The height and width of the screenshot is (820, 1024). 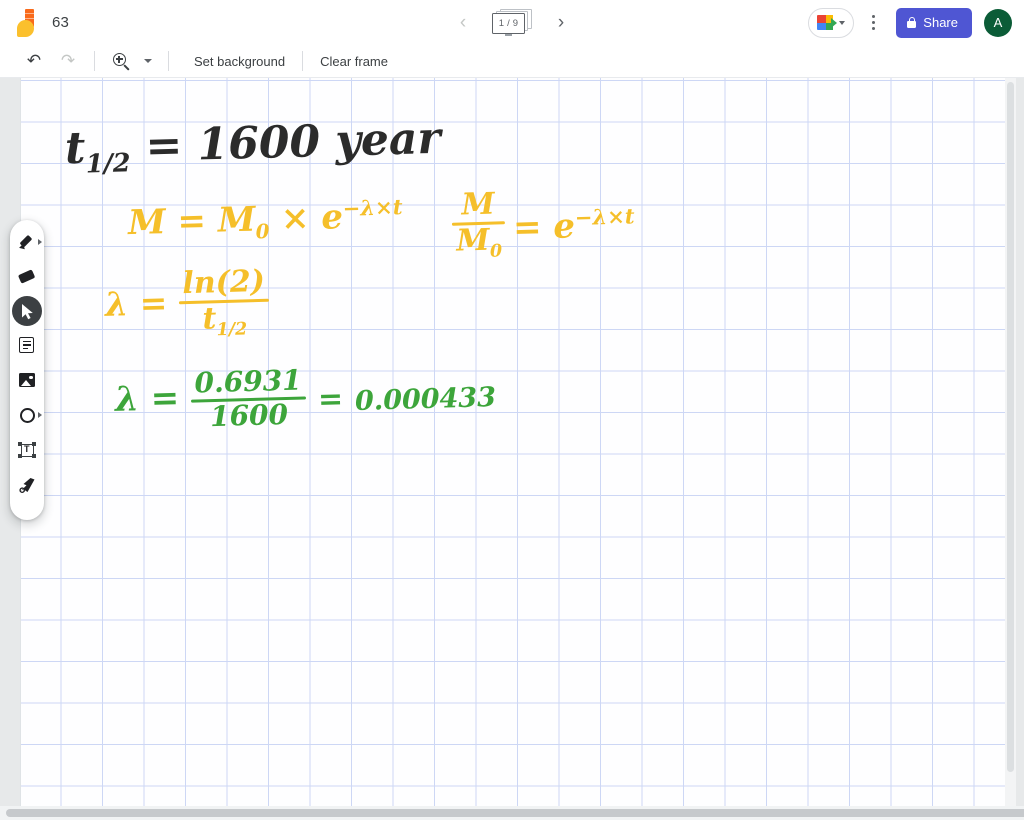 What do you see at coordinates (561, 23) in the screenshot?
I see `next-frame-button: ›` at bounding box center [561, 23].